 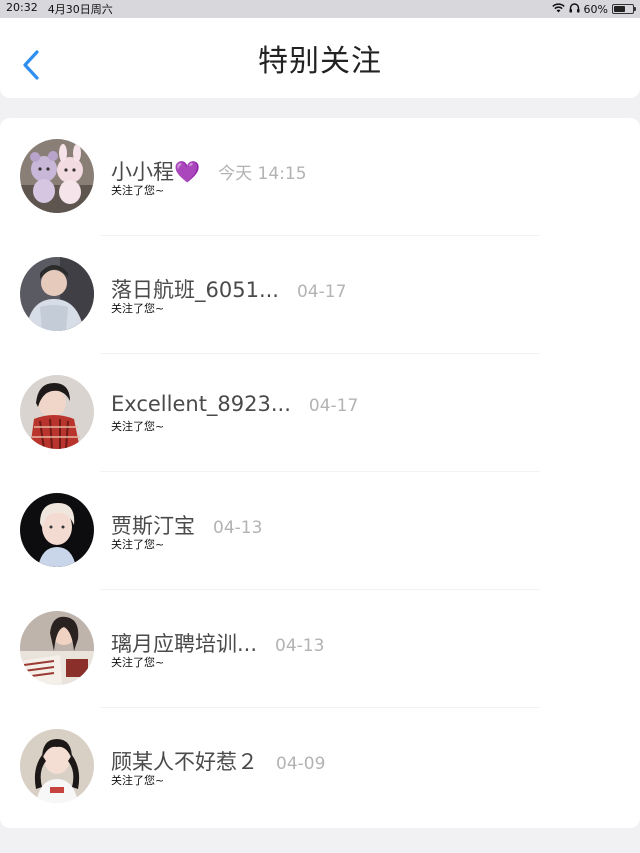 I want to click on list-item: 璃月应聘培训... 04-13 关注了您~, so click(x=320, y=649).